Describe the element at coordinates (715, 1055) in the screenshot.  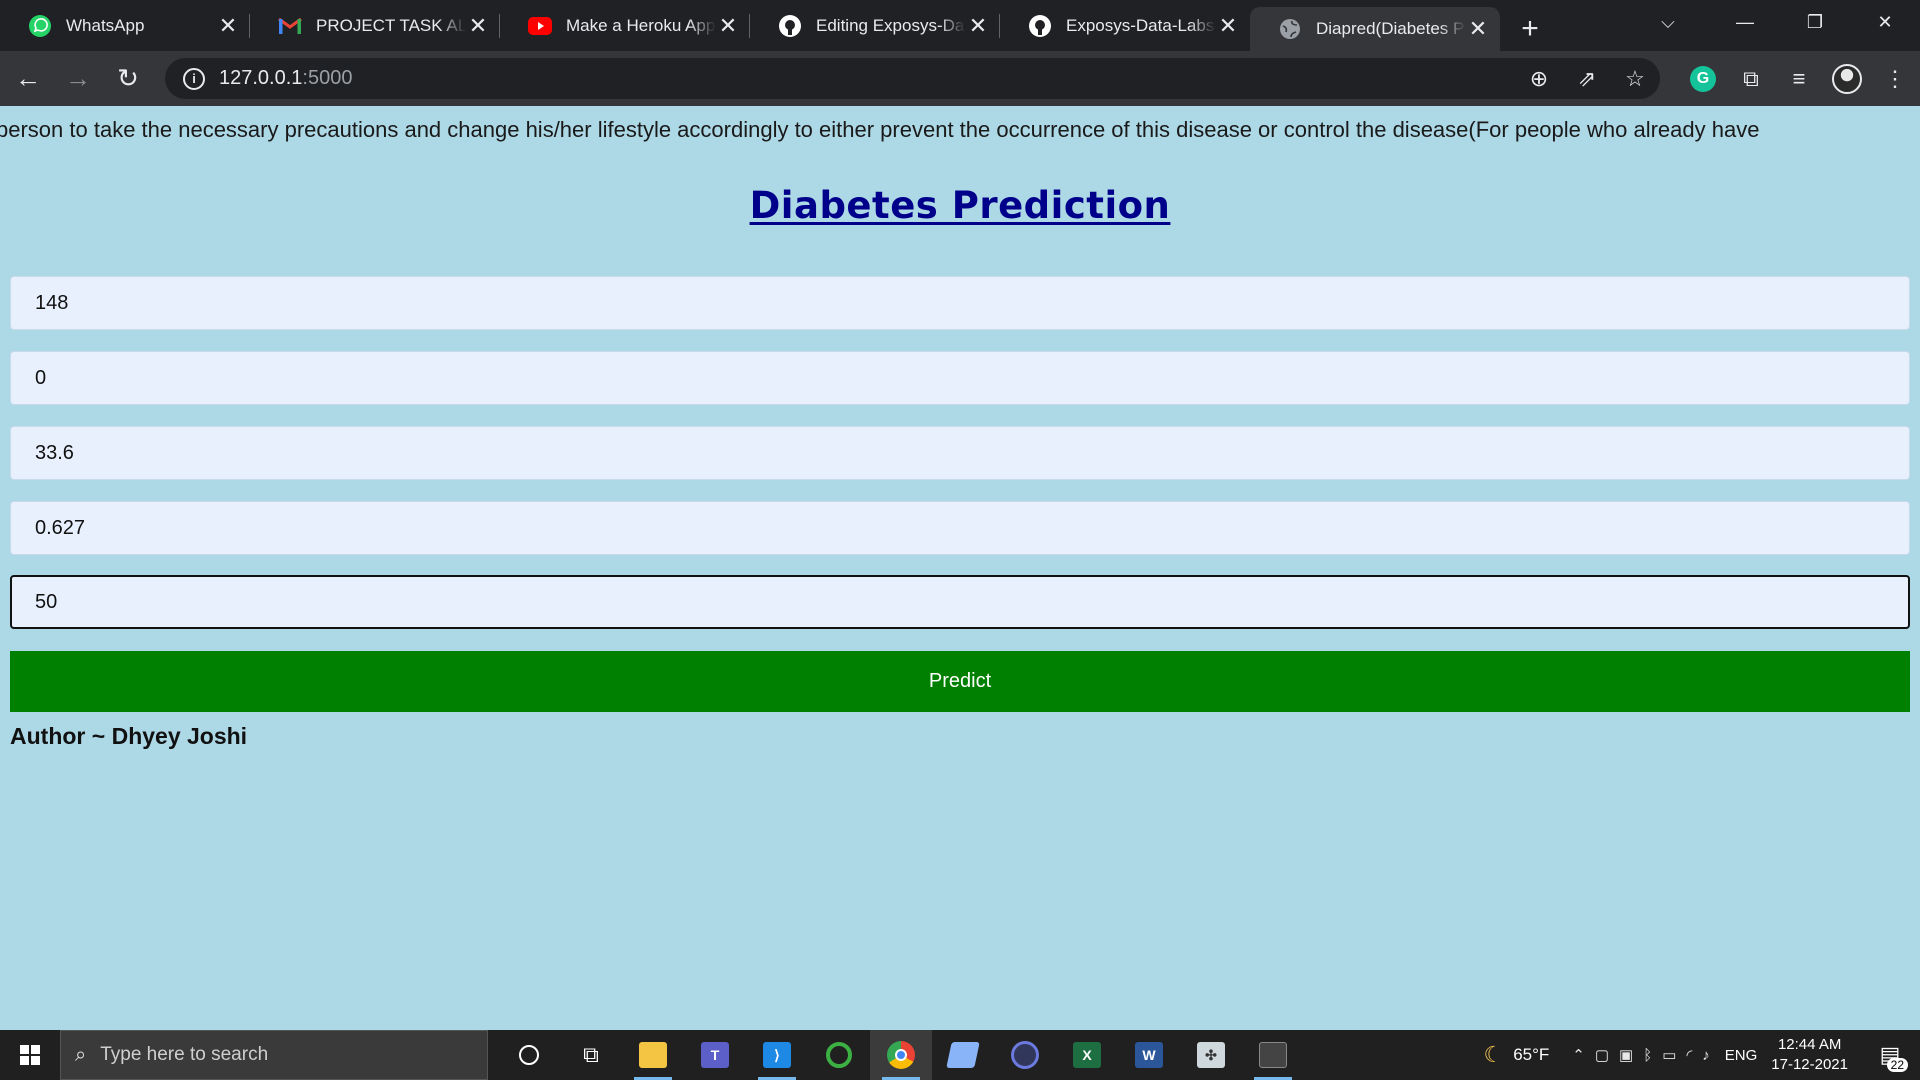
I see `teams-icon: T` at that location.